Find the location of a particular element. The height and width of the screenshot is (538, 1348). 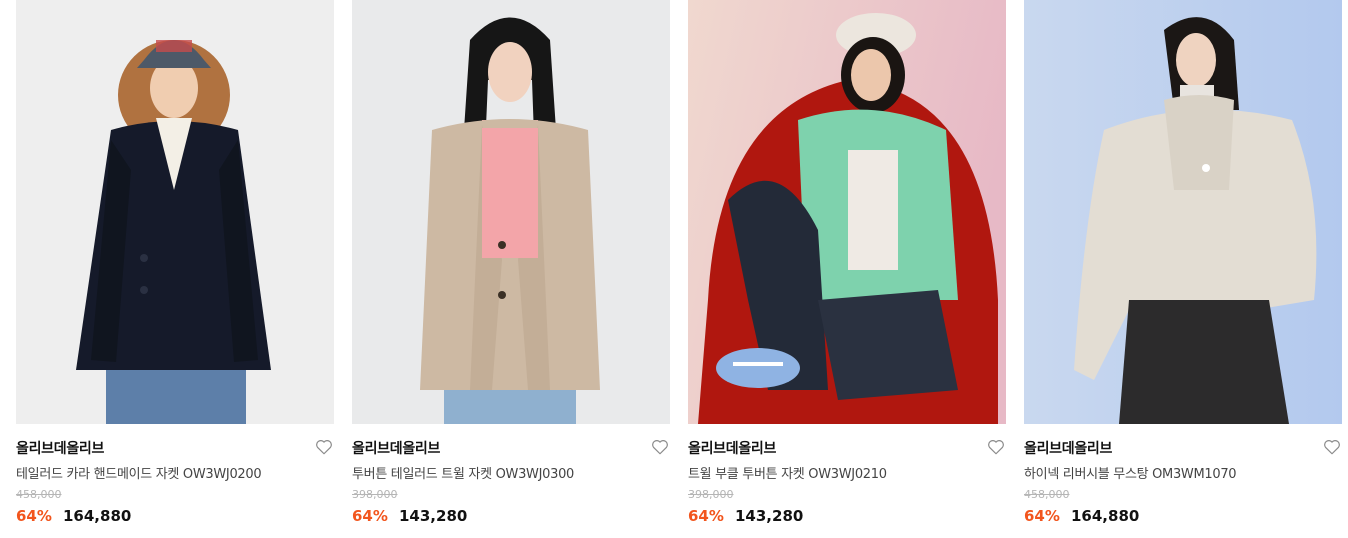

product-name: 투버튼 테일러드 트윌 자켓 OW3WJ0300 is located at coordinates (463, 472).